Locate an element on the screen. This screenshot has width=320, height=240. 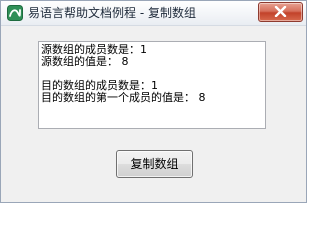
close-button is located at coordinates (280, 12).